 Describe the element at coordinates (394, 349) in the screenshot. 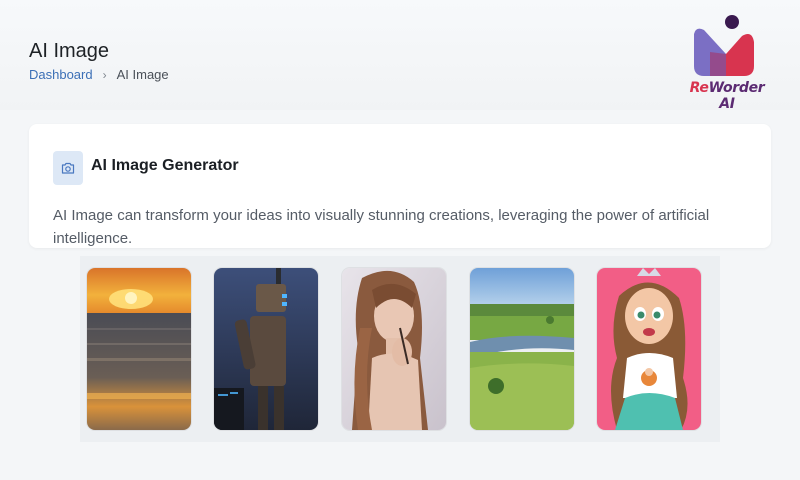

I see `woman-portrait-image` at that location.